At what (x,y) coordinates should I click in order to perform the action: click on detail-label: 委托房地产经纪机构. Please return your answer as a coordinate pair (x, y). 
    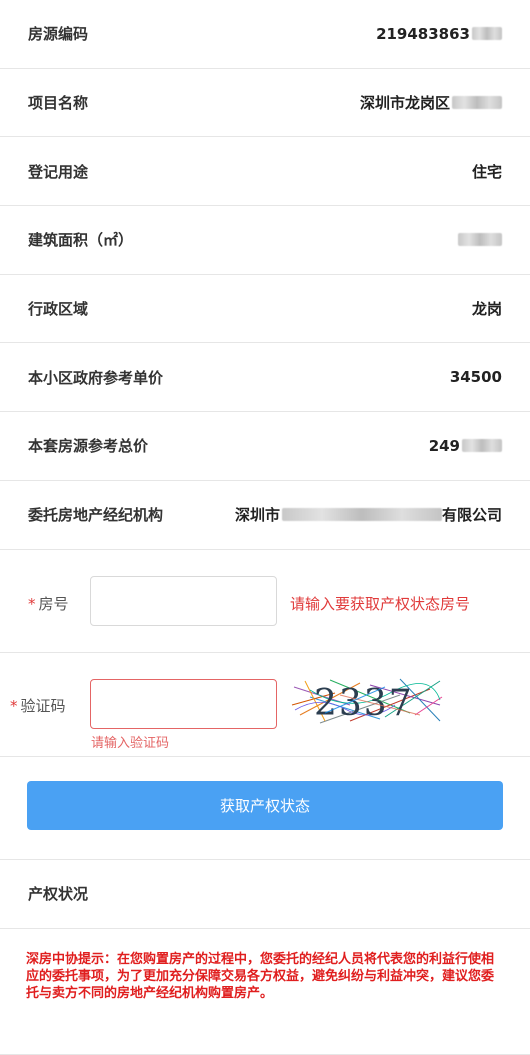
    Looking at the image, I should click on (96, 515).